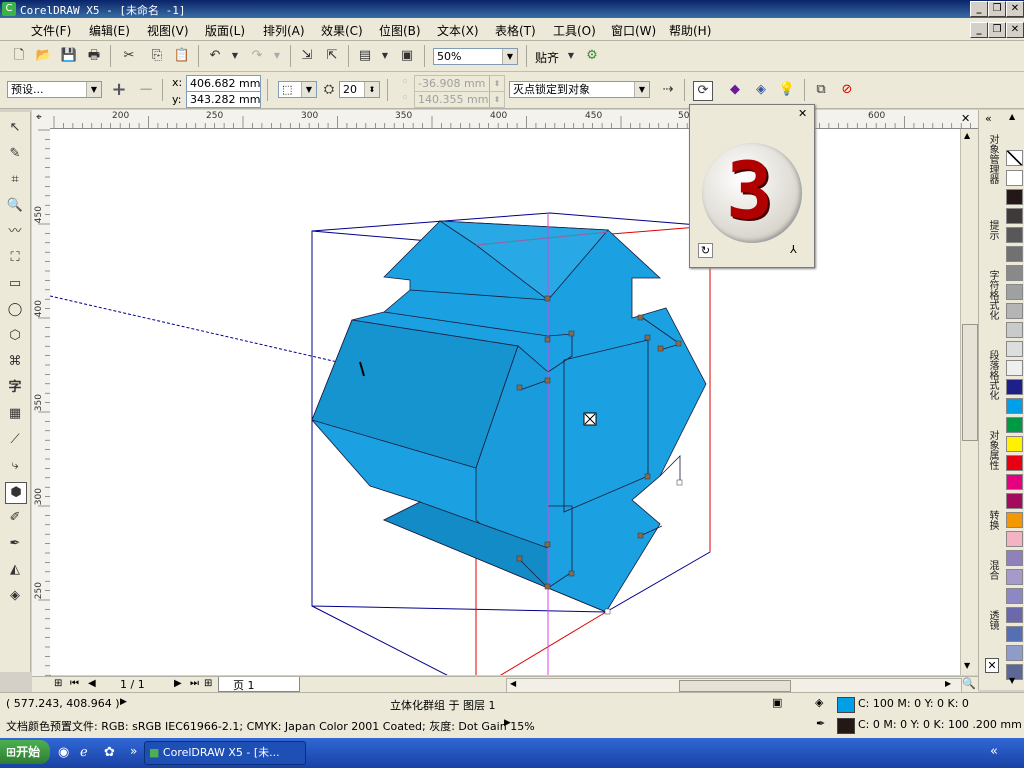 The width and height of the screenshot is (1024, 768). What do you see at coordinates (51, 30) in the screenshot?
I see `menu-file: 文件(F)` at bounding box center [51, 30].